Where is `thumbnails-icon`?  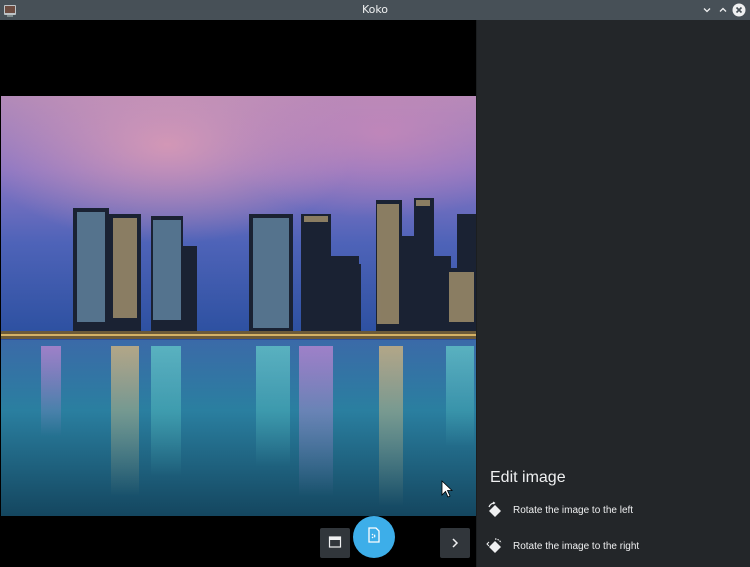 thumbnails-icon is located at coordinates (335, 543).